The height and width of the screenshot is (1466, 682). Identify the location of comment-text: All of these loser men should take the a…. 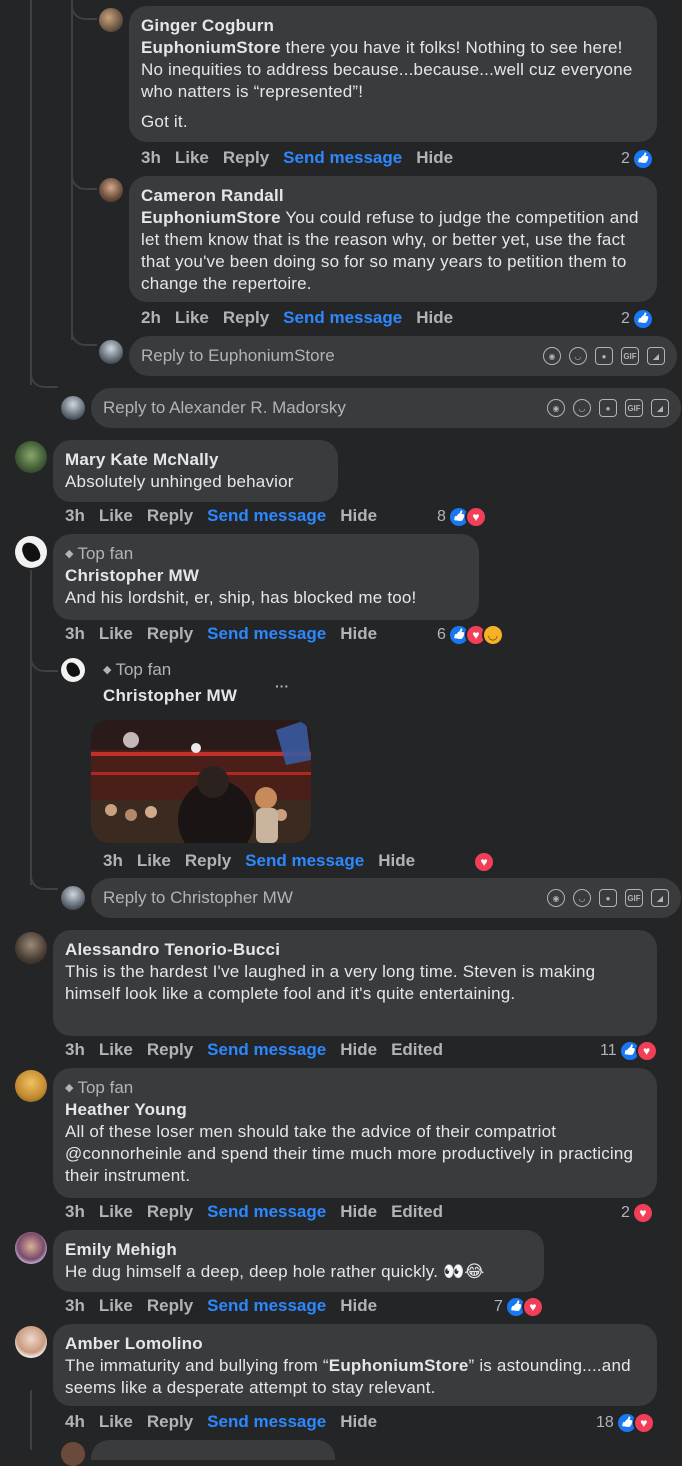
(349, 1153).